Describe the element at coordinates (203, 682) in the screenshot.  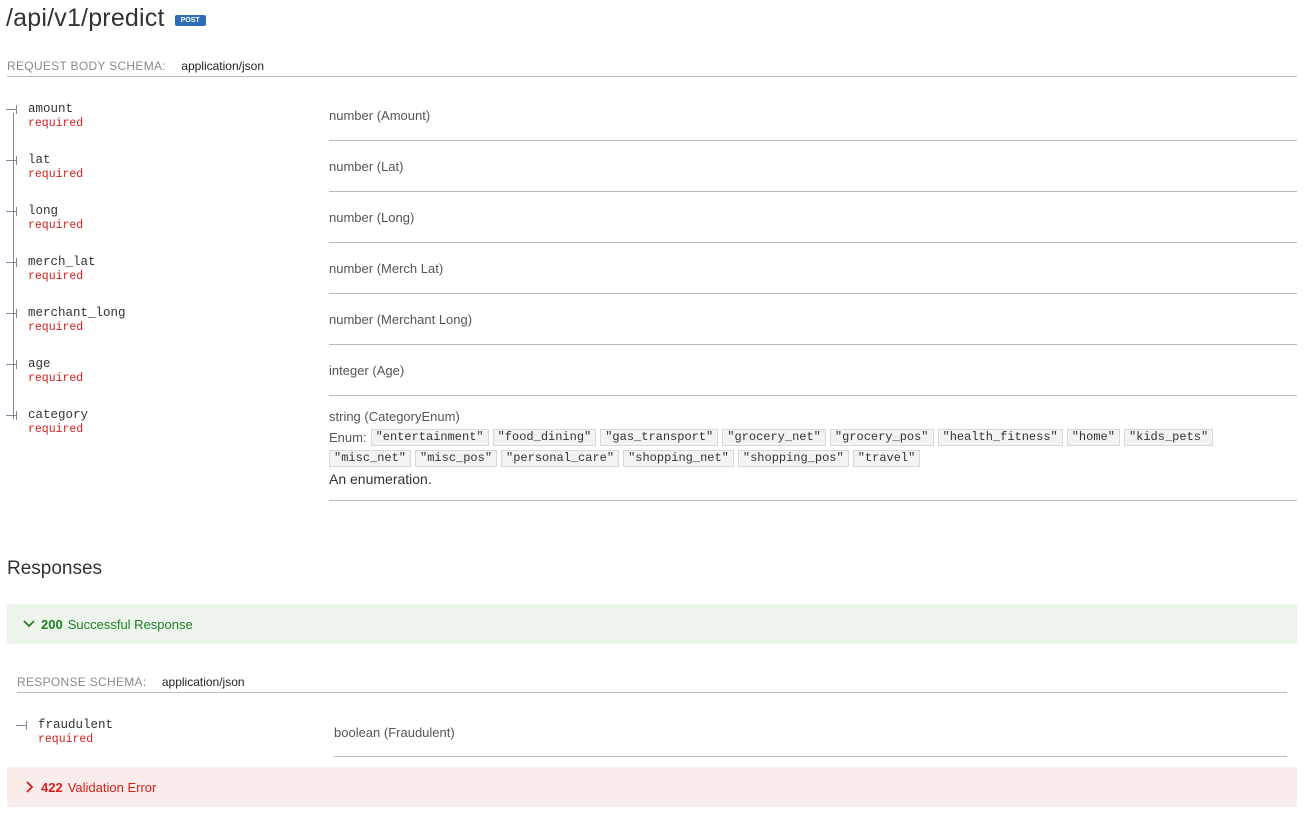
I see `response-content-type: application/json` at that location.